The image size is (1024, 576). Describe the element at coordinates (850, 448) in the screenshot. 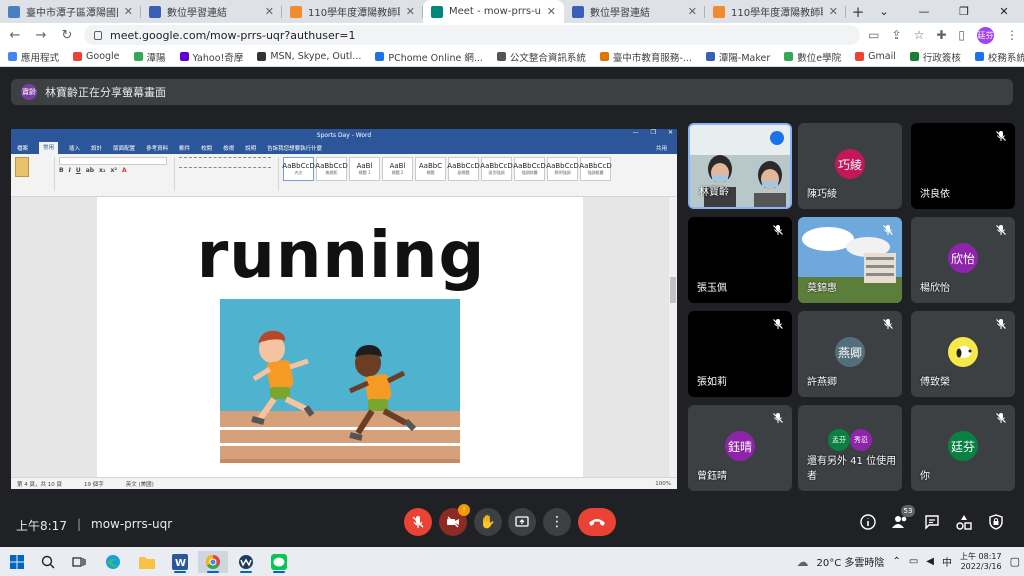

I see `participant-tile: 孟芬 秀忍 還有另外 41 位使用者` at that location.